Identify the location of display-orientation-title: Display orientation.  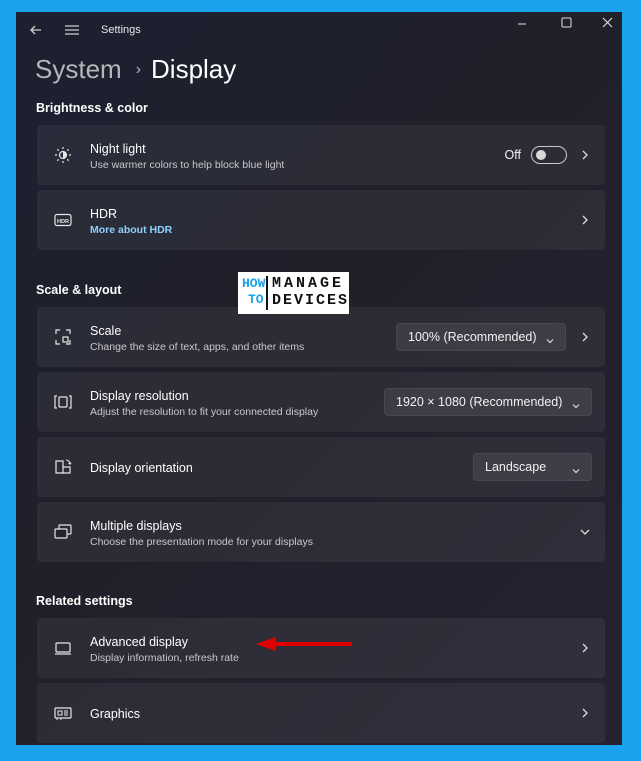
(141, 468).